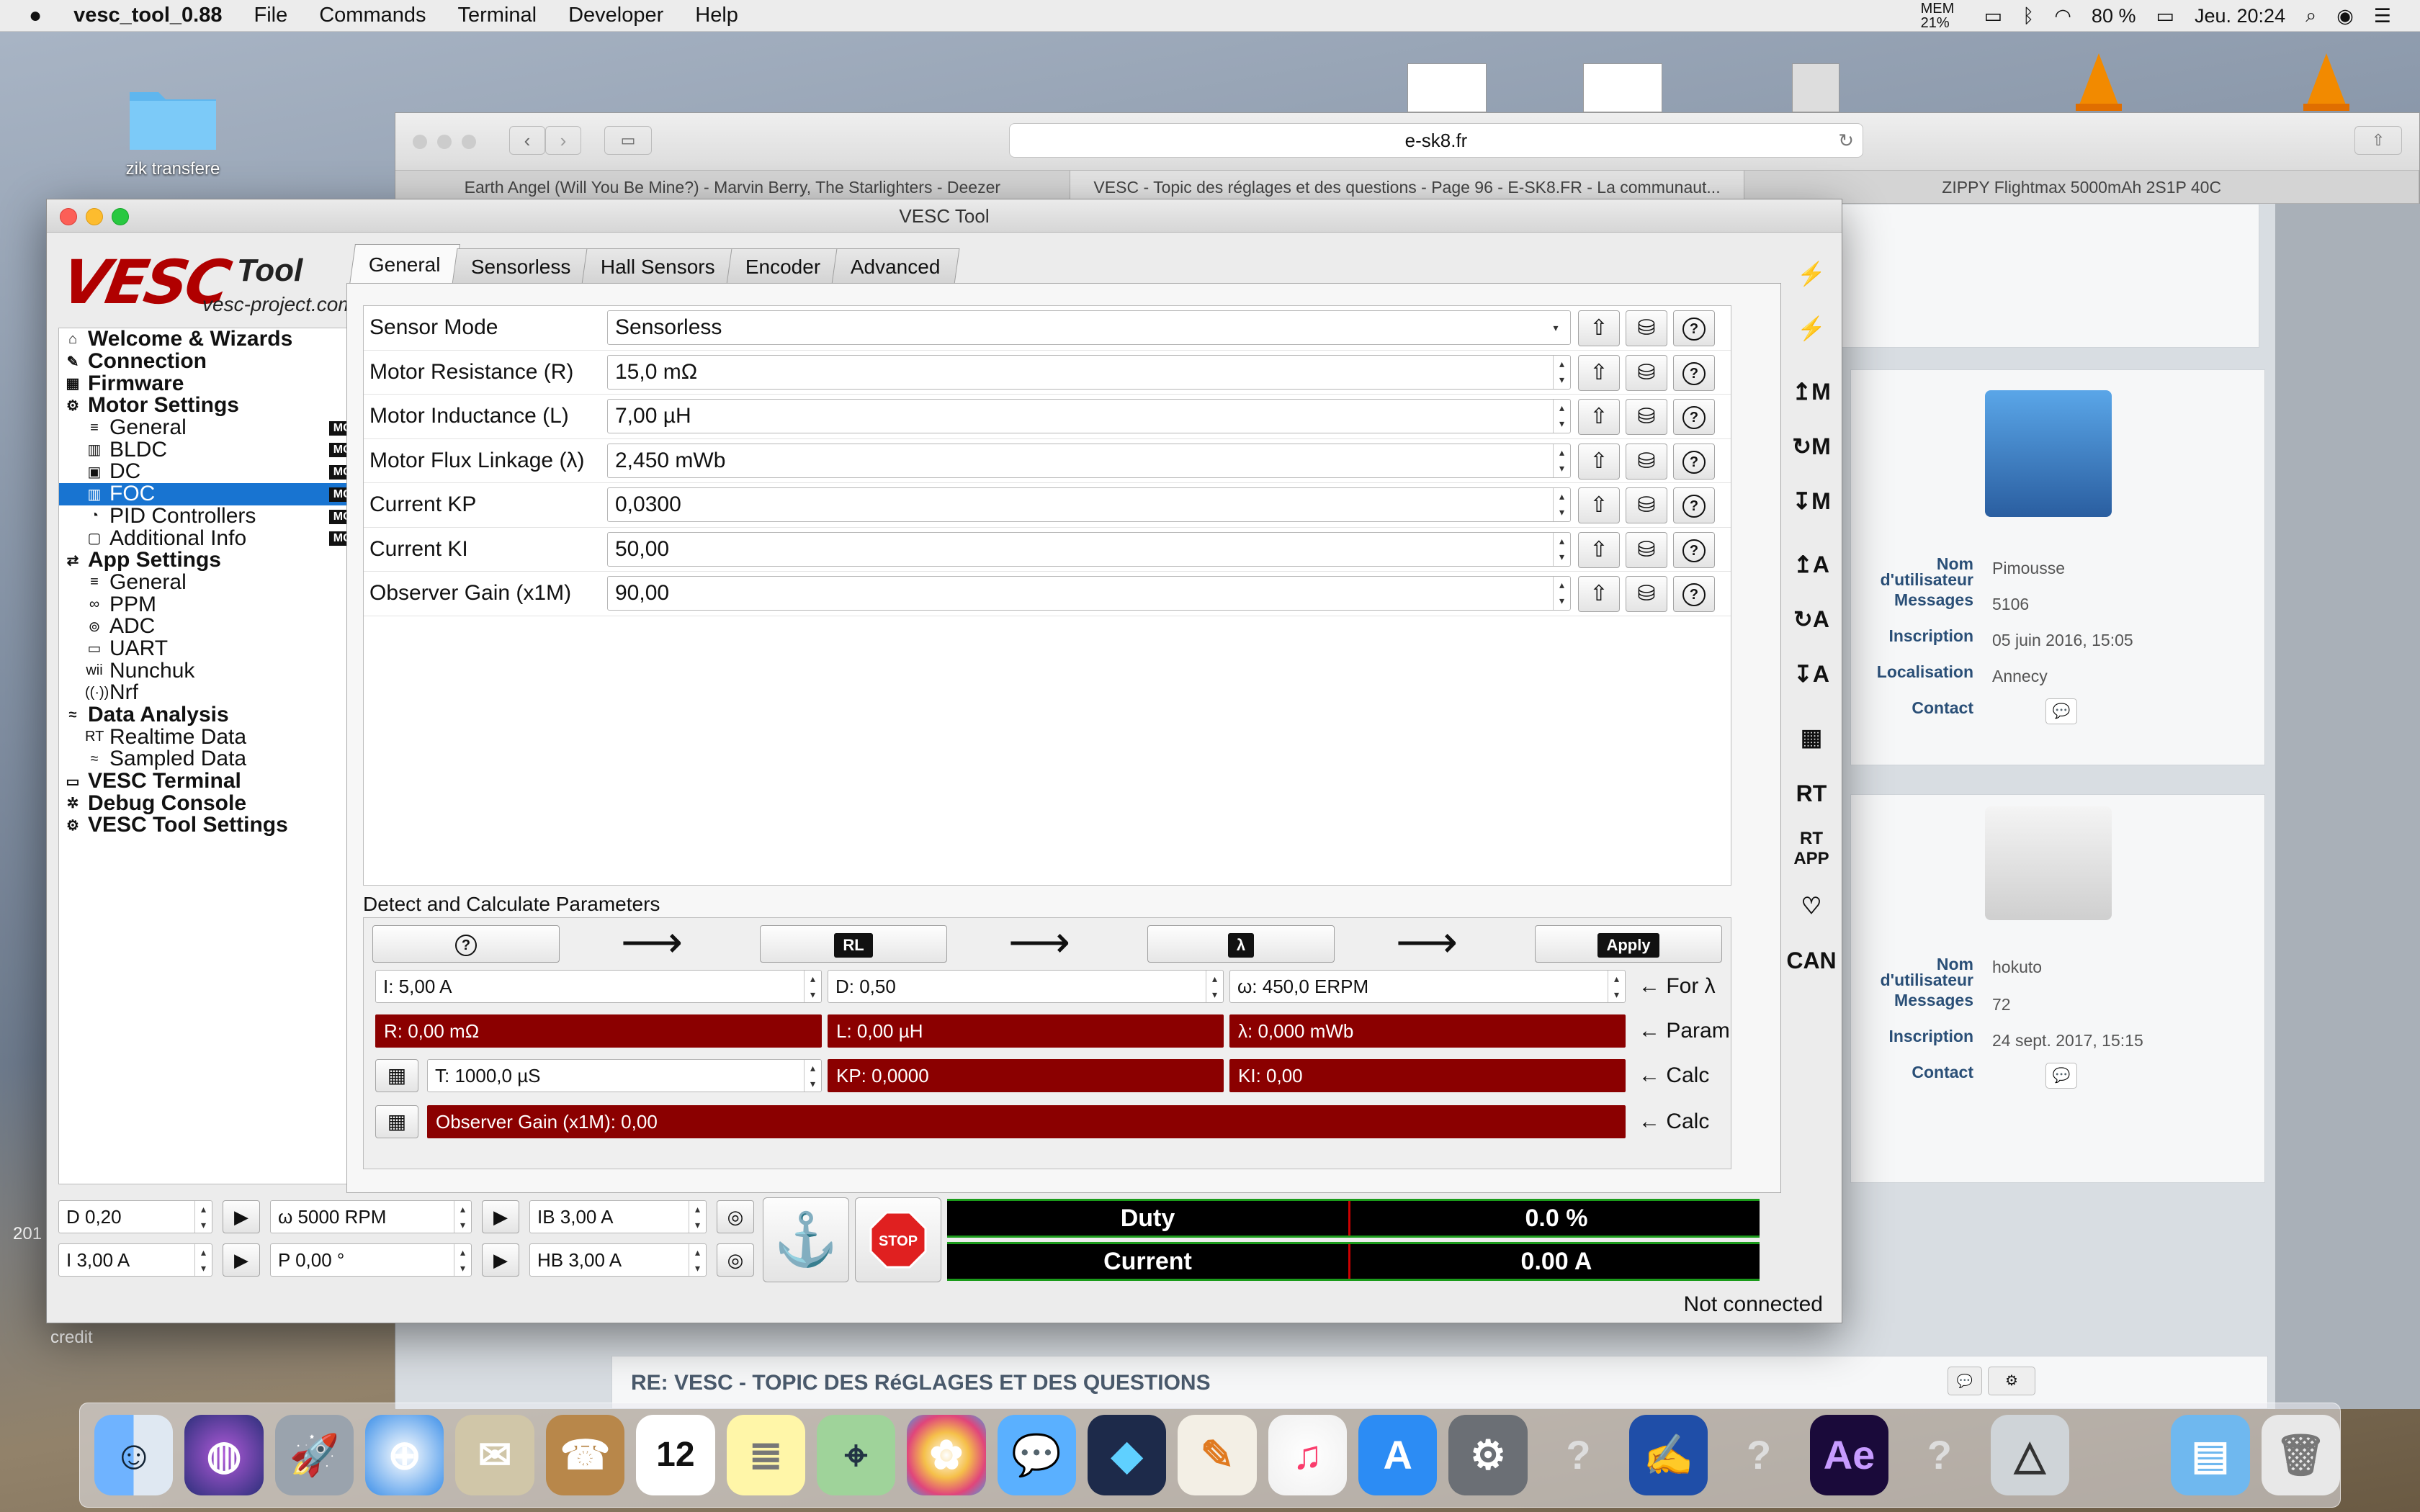 The width and height of the screenshot is (2420, 1512). What do you see at coordinates (1089, 504) in the screenshot?
I see `parameter-value-input: 0,0300 ▴ ▾` at bounding box center [1089, 504].